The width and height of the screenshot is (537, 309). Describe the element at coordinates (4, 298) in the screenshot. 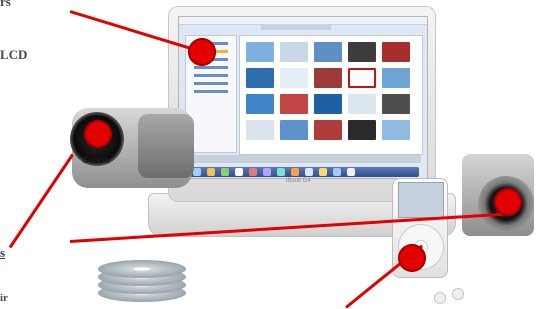

I see `heading-fragment-bottom: ir` at that location.